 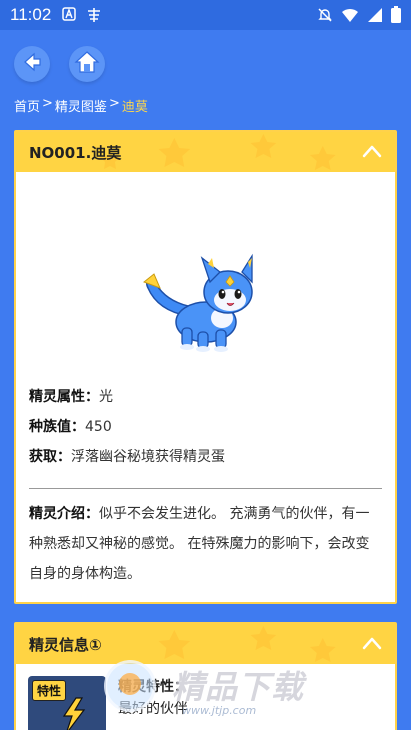 What do you see at coordinates (153, 687) in the screenshot?
I see `trait-label: 精灵特性：` at bounding box center [153, 687].